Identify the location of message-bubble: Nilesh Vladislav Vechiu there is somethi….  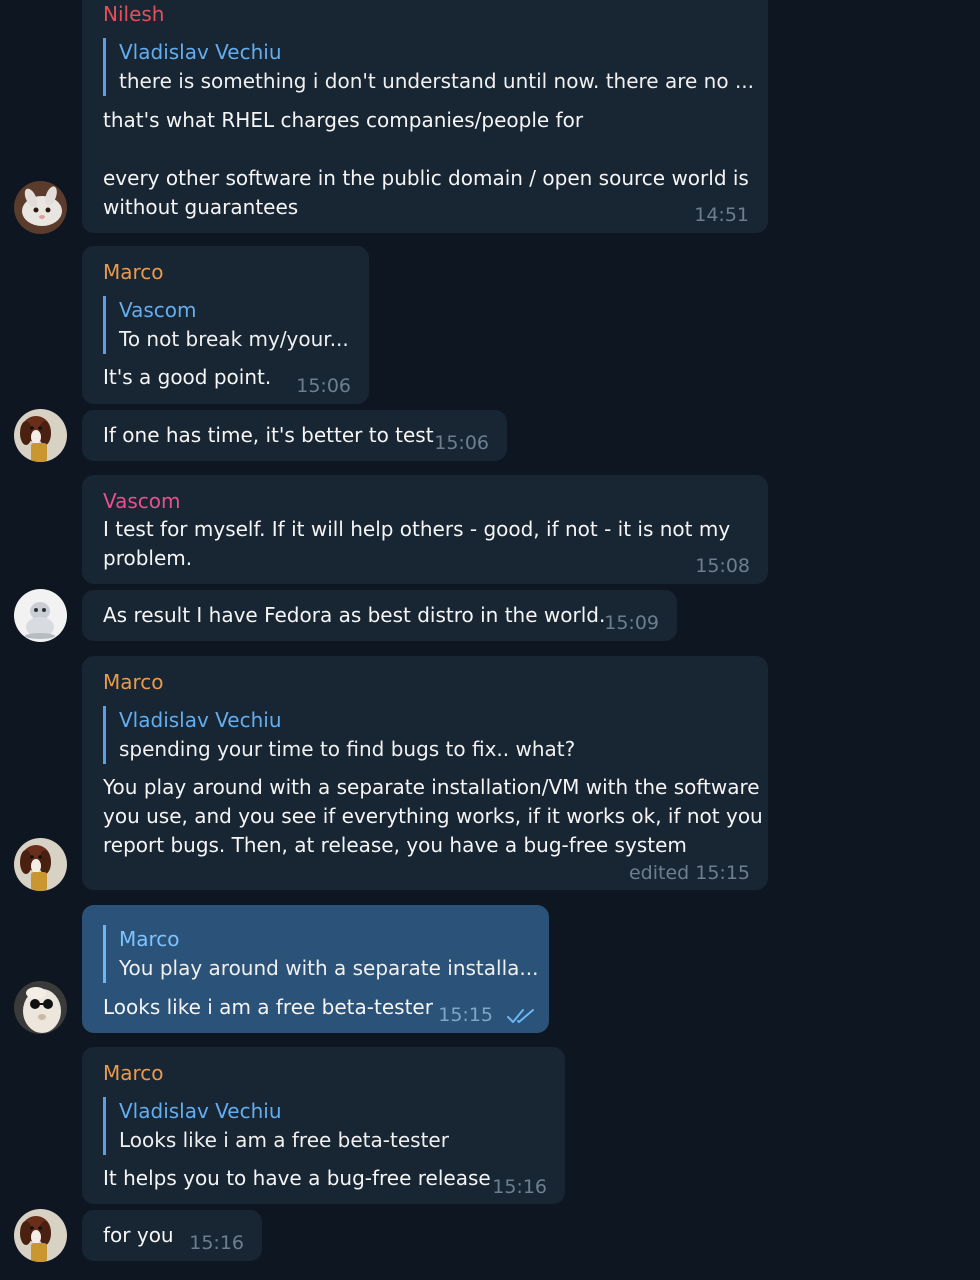
(425, 116).